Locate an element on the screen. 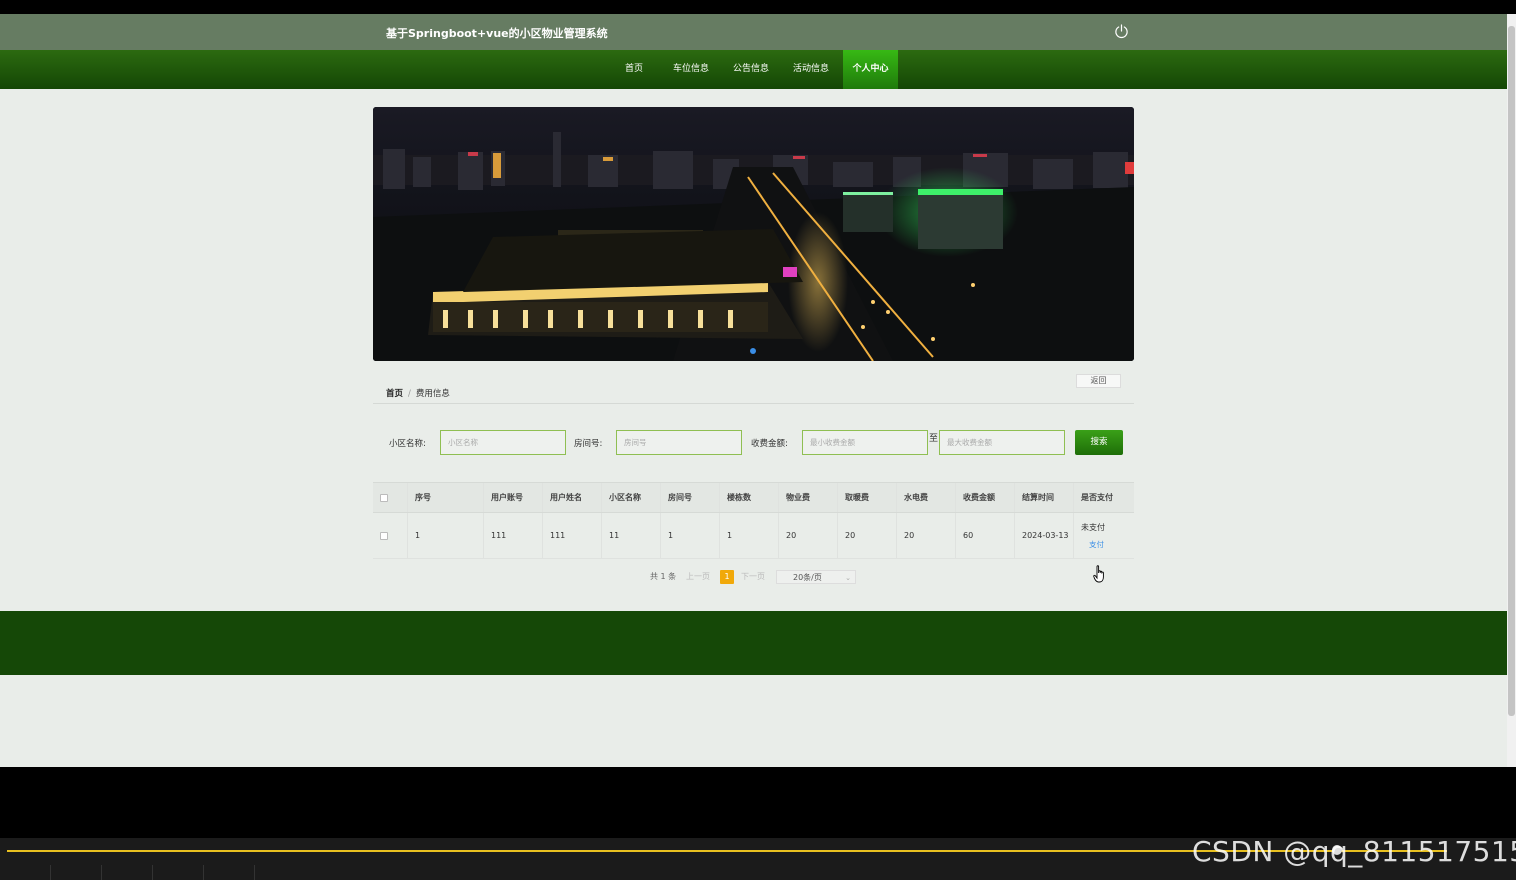  search-button: 搜索 is located at coordinates (1099, 442).